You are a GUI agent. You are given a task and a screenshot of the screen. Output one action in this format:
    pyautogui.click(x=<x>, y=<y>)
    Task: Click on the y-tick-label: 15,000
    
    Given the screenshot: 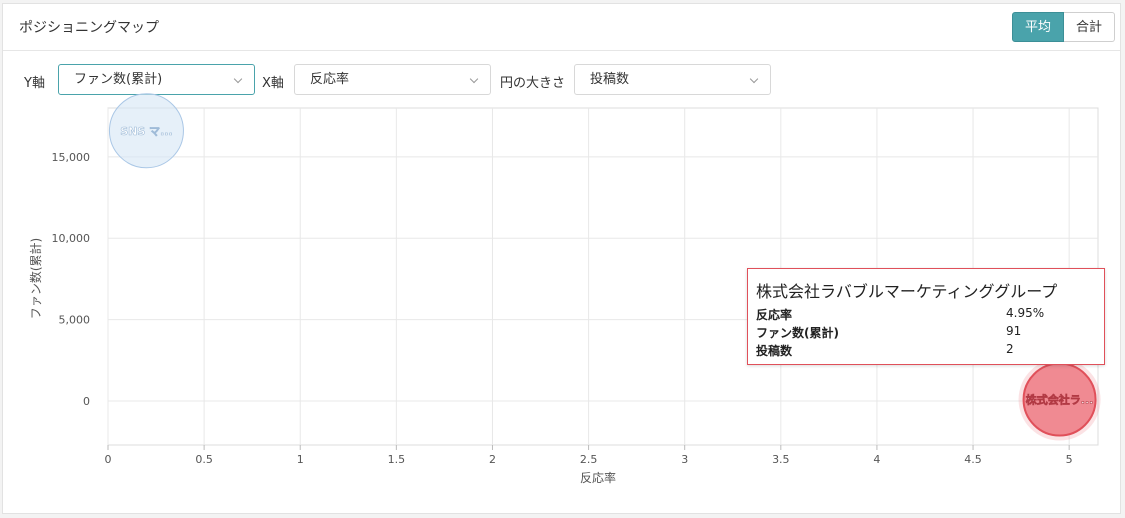 What is the action you would take?
    pyautogui.click(x=71, y=157)
    